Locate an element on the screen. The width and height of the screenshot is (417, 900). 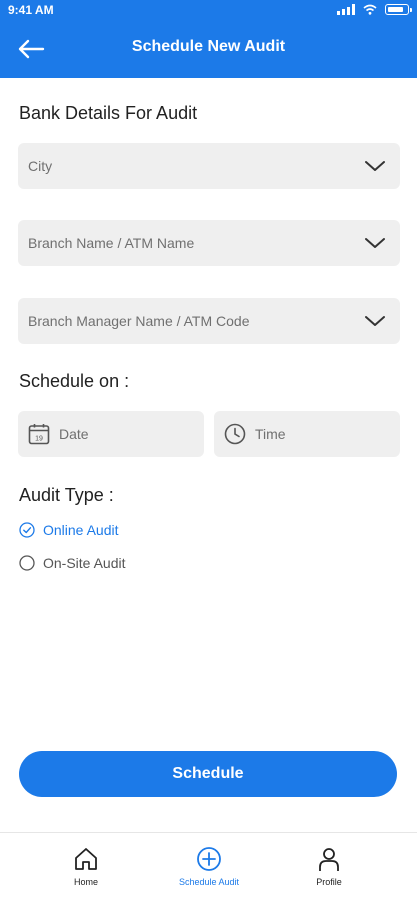
bank-details-heading: Bank Details For Audit is located at coordinates (108, 113).